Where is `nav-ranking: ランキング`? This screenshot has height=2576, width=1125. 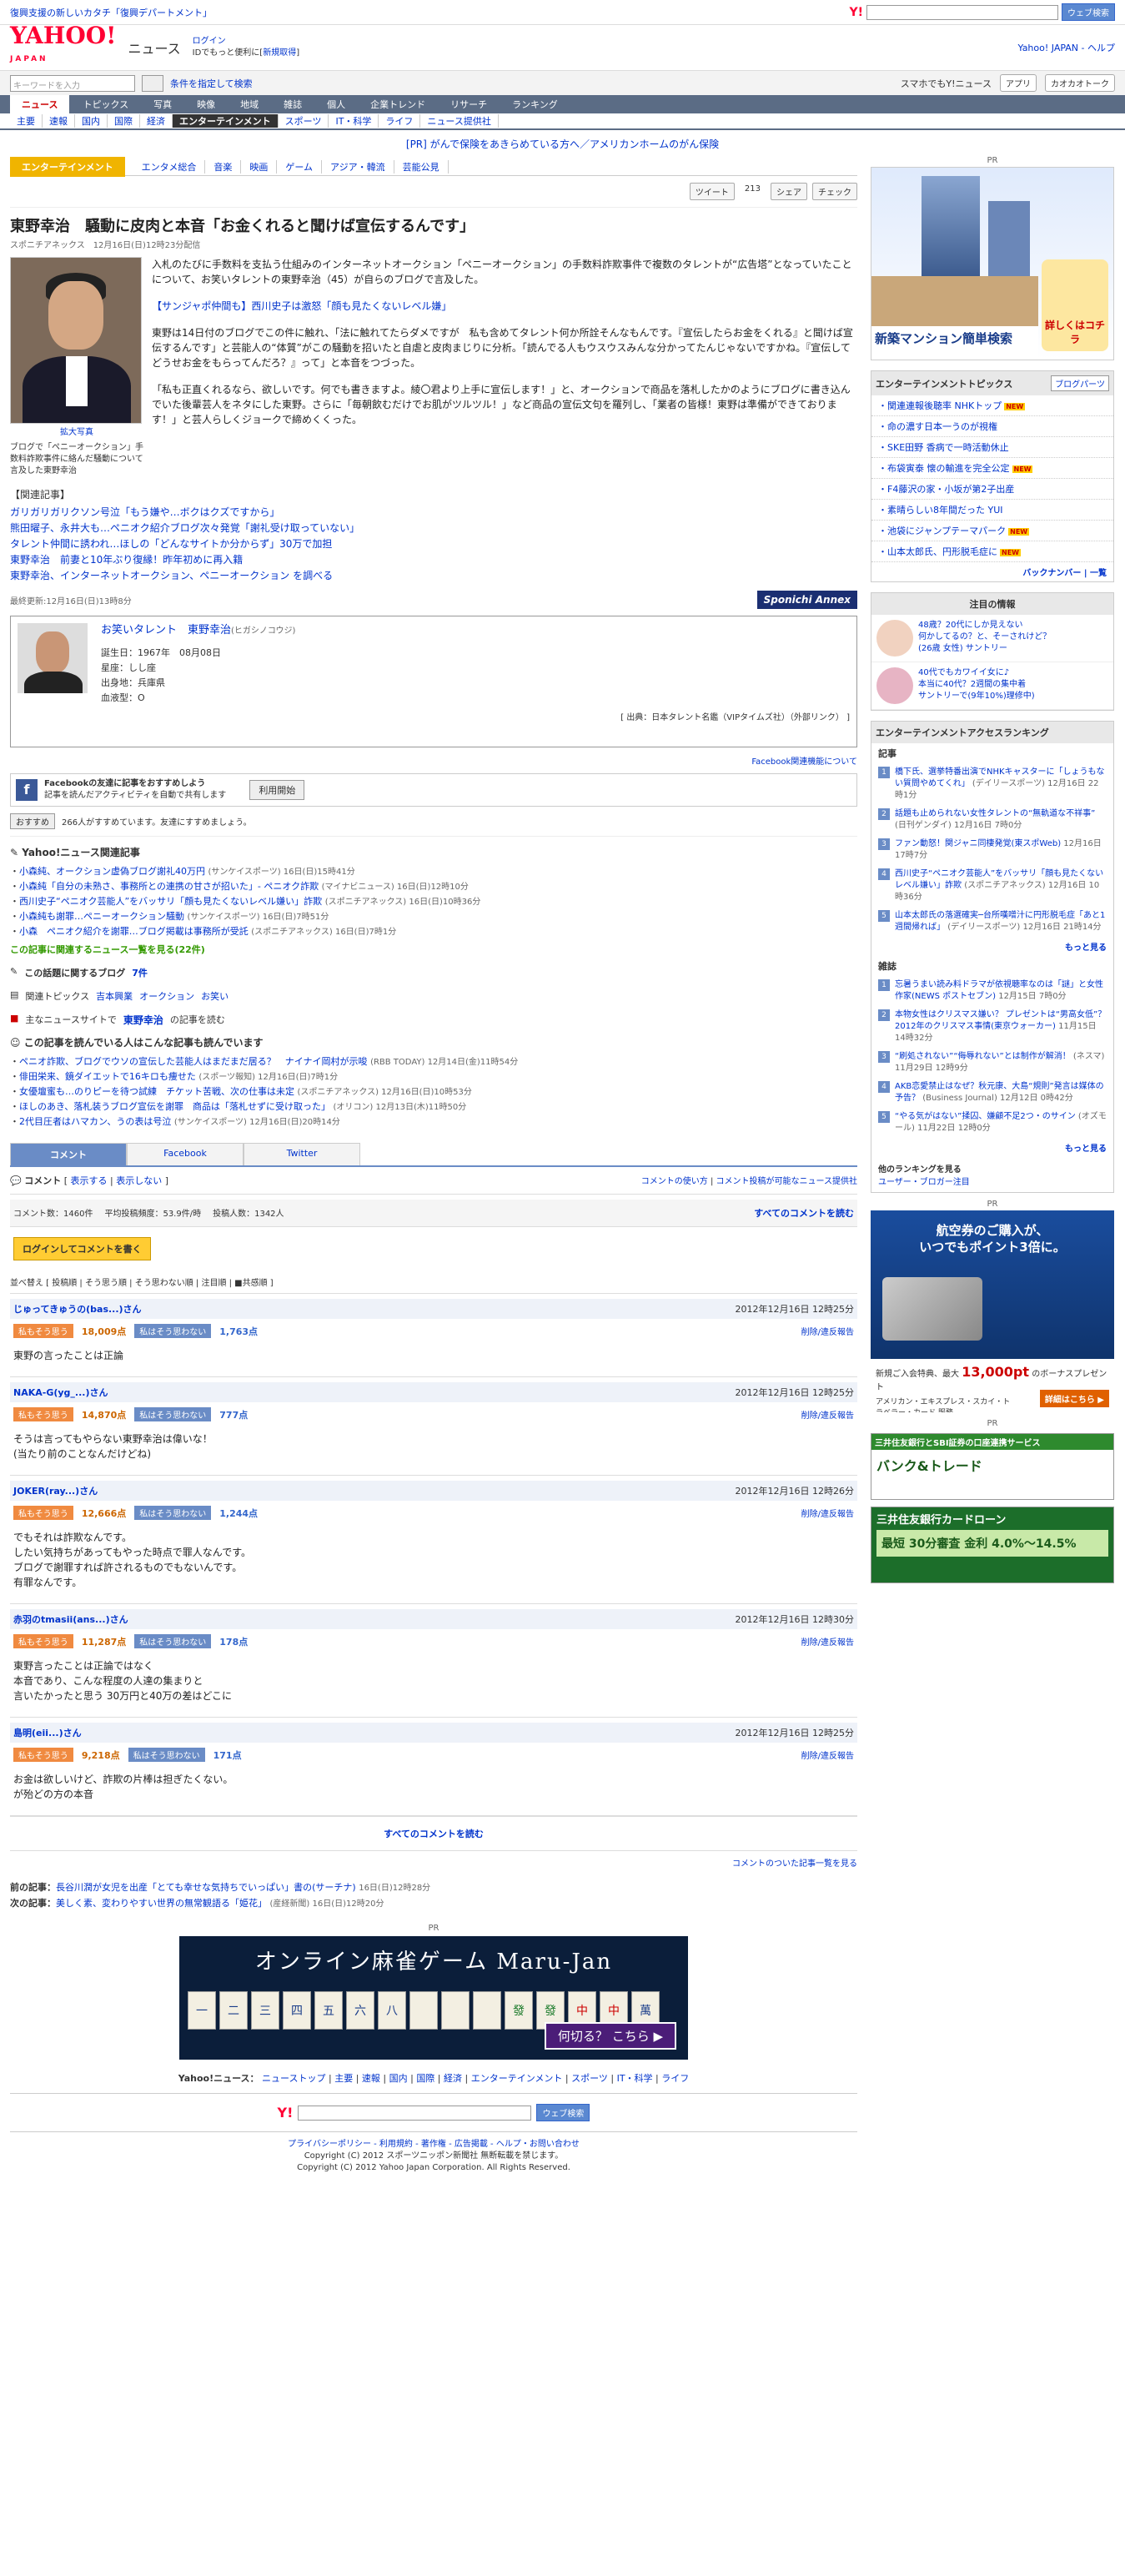 nav-ranking: ランキング is located at coordinates (535, 104).